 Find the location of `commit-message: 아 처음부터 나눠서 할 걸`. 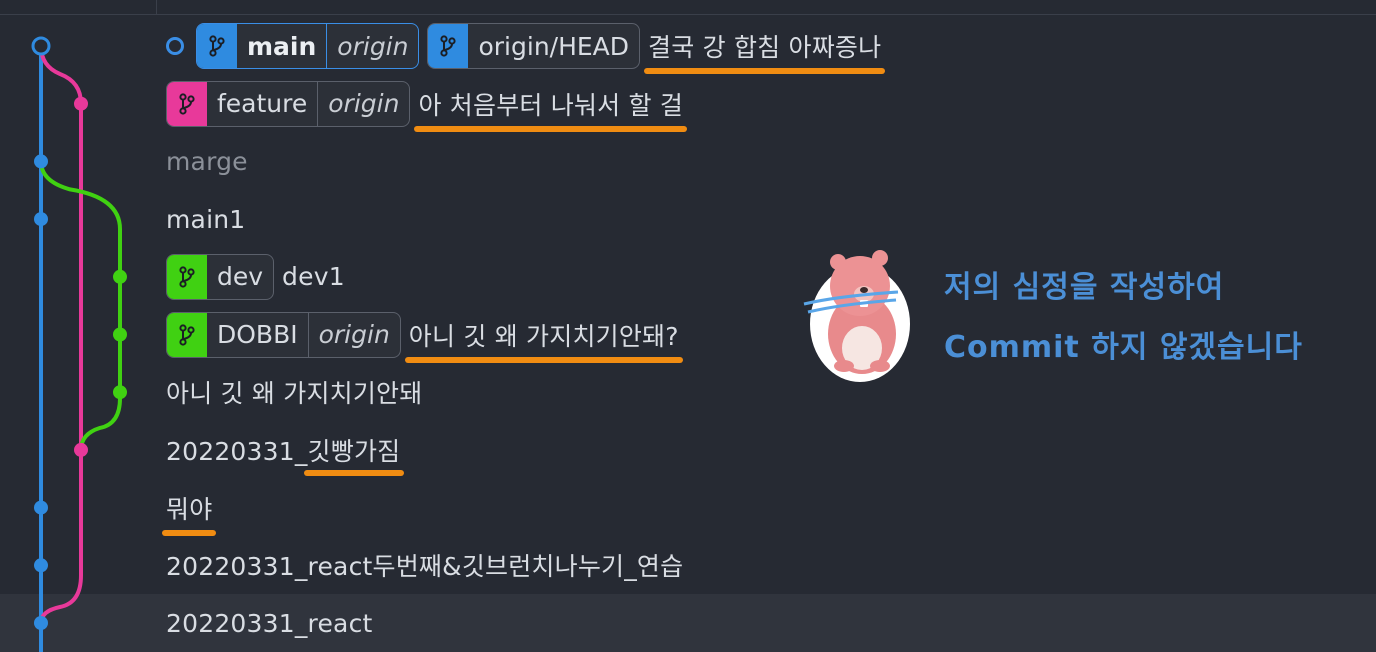

commit-message: 아 처음부터 나눠서 할 걸 is located at coordinates (550, 109).